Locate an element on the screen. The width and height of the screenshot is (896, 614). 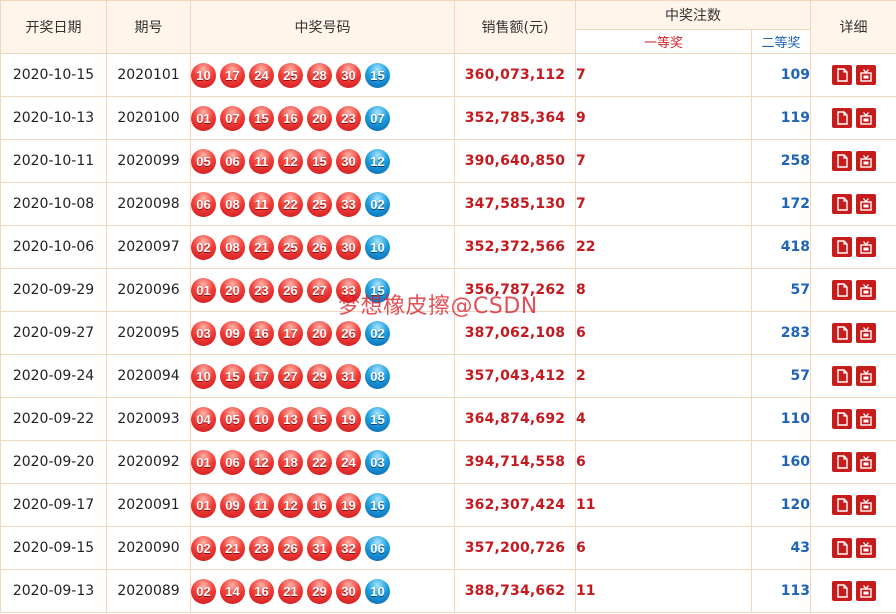
header-winners: 中奖注数 is located at coordinates (693, 15).